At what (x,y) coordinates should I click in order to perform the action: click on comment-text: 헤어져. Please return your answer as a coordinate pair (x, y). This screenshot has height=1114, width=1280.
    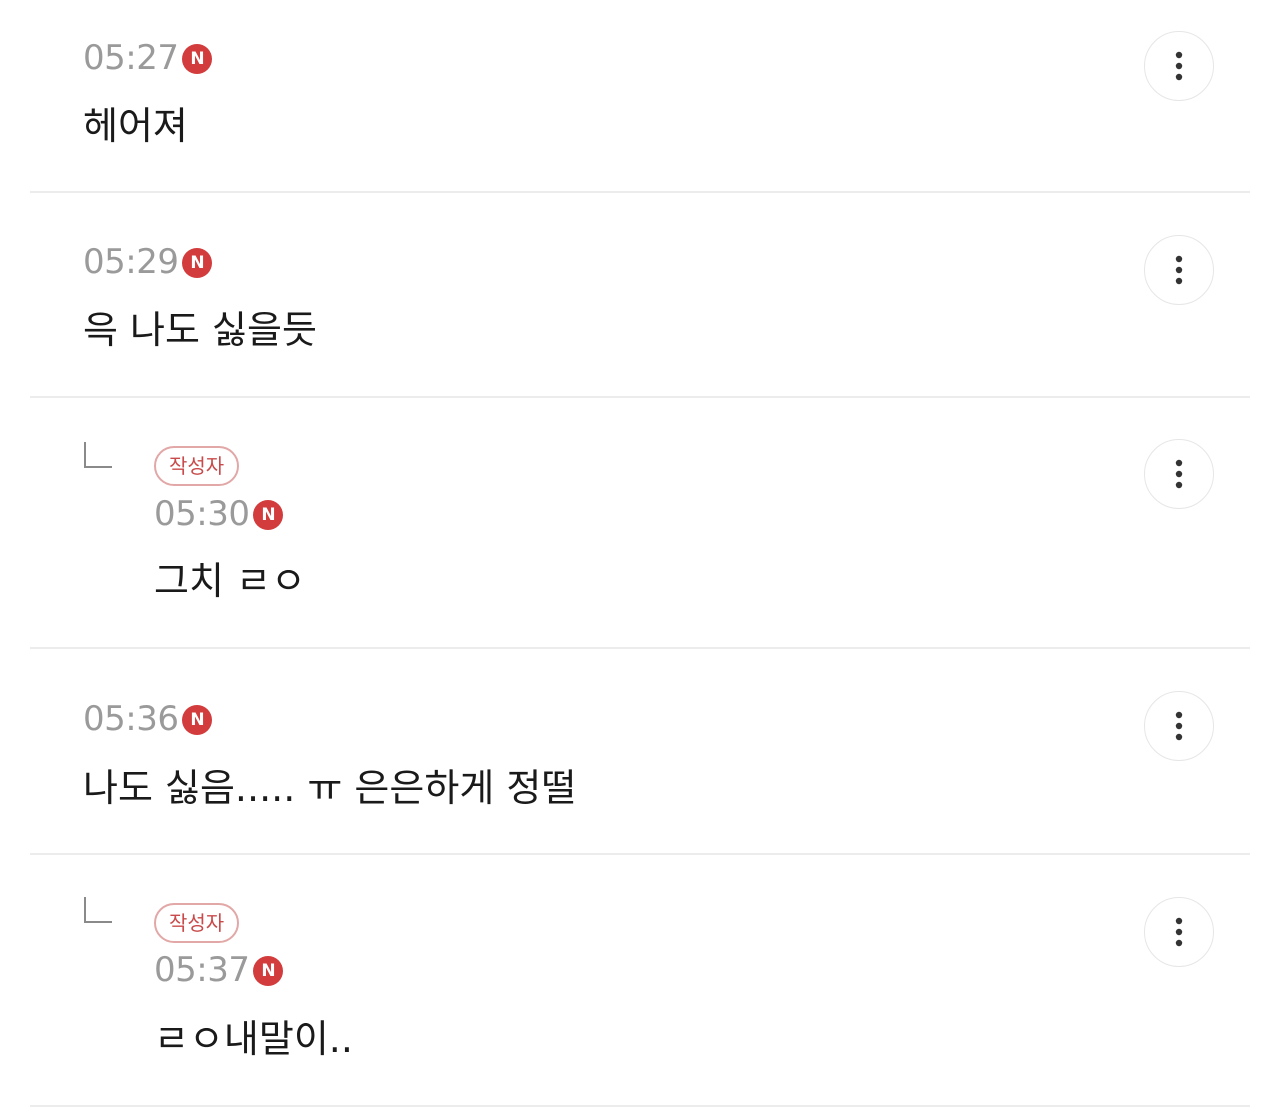
    Looking at the image, I should click on (135, 126).